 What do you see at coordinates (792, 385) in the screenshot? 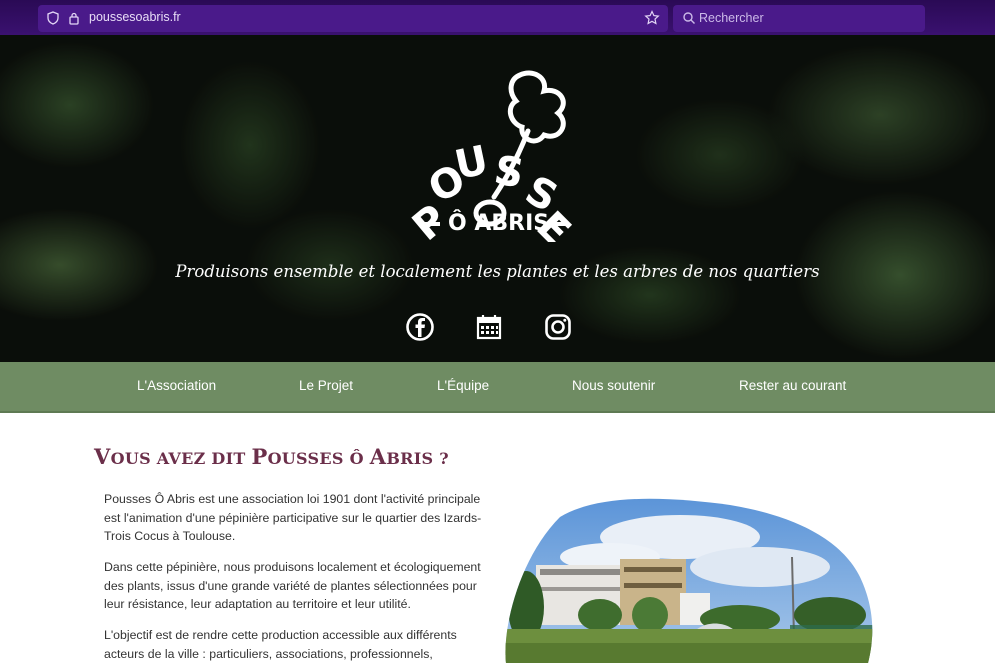
I see `nav-item-rester-au-courant: Rester au courant` at bounding box center [792, 385].